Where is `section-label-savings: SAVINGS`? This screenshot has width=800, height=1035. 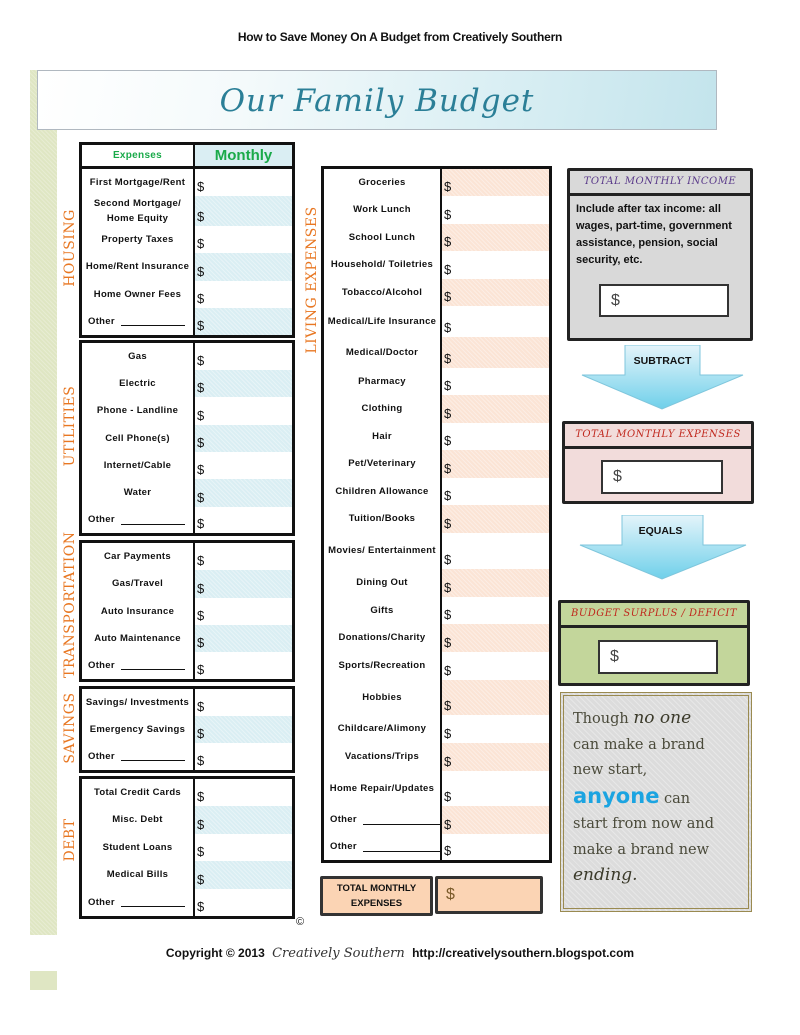
section-label-savings: SAVINGS is located at coordinates (70, 728).